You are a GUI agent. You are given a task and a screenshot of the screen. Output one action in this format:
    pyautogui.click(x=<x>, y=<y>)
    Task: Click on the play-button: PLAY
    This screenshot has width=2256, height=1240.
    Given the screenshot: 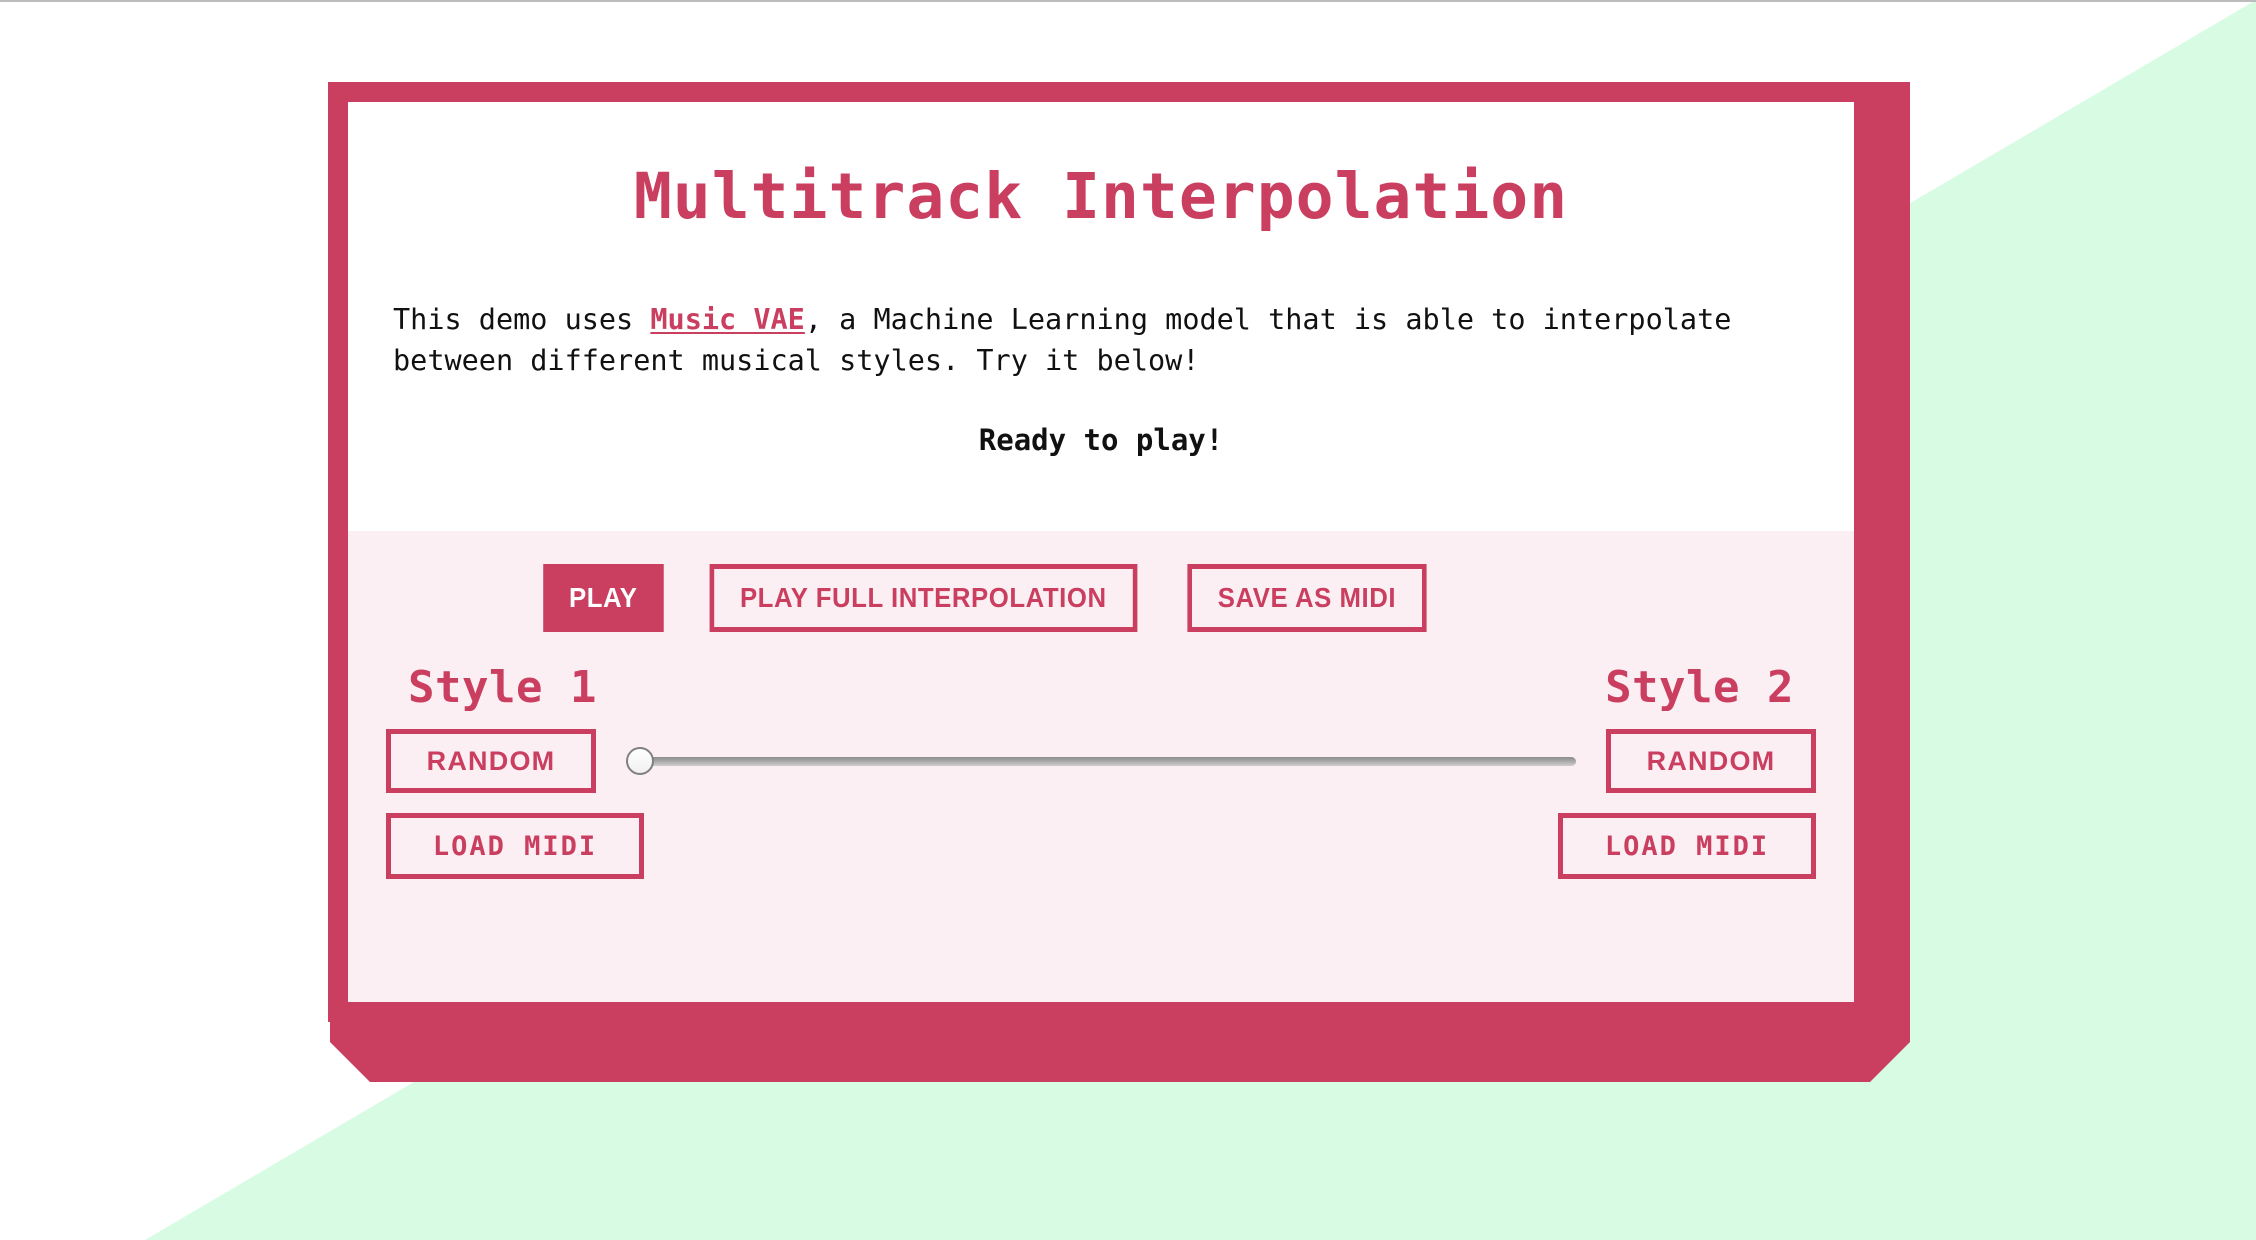 What is the action you would take?
    pyautogui.click(x=603, y=598)
    